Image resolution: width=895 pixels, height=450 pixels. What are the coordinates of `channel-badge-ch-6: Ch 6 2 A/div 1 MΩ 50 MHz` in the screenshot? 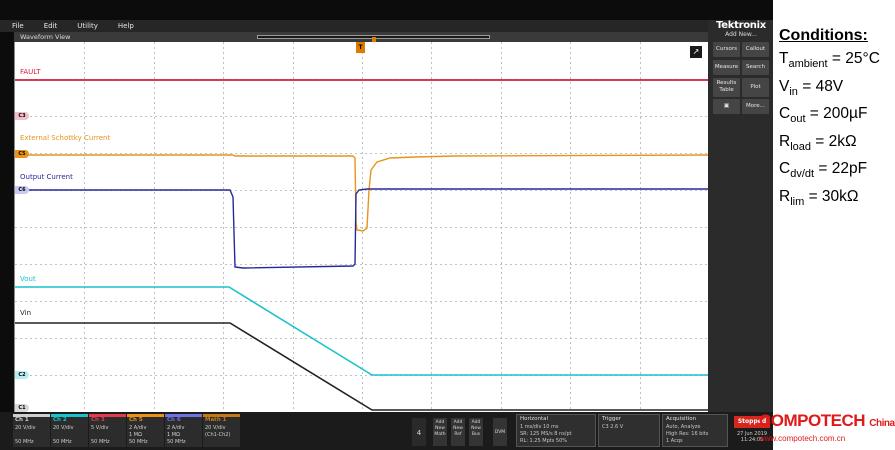 It's located at (183, 430).